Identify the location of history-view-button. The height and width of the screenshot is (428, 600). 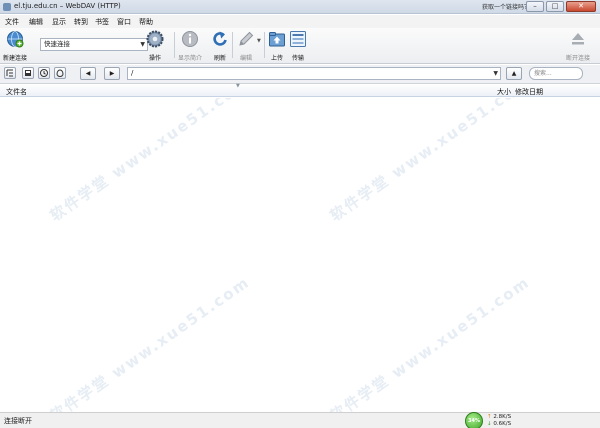
(44, 73).